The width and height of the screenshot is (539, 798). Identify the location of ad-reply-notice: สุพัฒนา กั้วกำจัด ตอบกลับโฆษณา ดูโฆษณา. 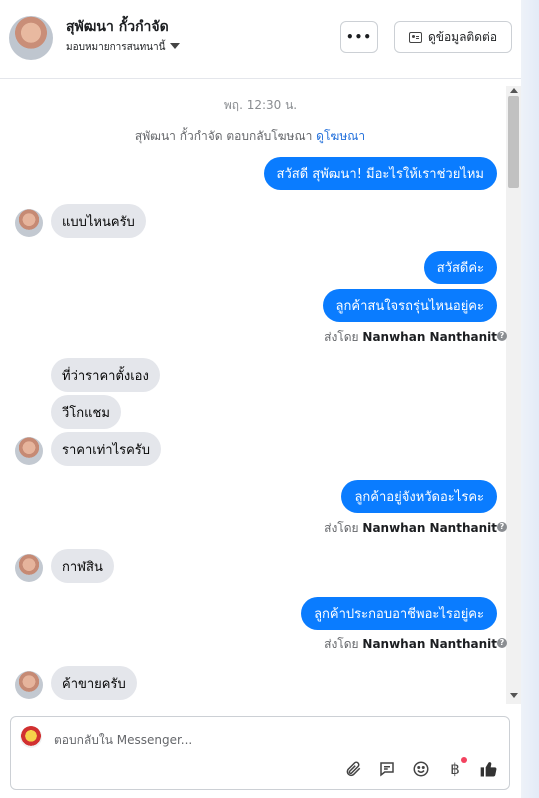
(250, 136).